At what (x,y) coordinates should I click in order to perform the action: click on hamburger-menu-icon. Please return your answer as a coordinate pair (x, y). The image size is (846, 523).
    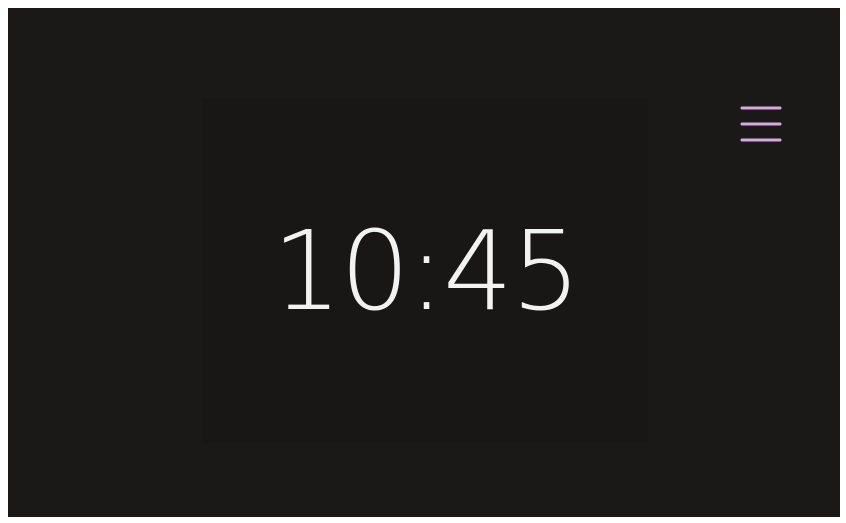
    Looking at the image, I should click on (761, 124).